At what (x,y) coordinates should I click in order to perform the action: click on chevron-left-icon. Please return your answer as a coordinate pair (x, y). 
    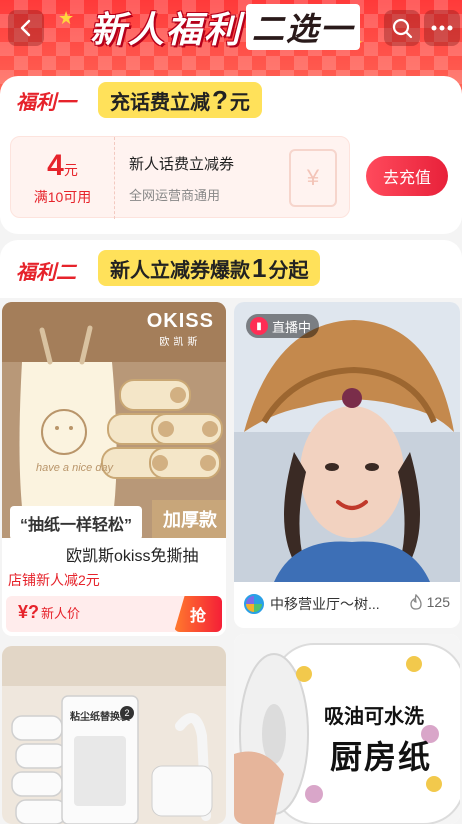
    Looking at the image, I should click on (25, 28).